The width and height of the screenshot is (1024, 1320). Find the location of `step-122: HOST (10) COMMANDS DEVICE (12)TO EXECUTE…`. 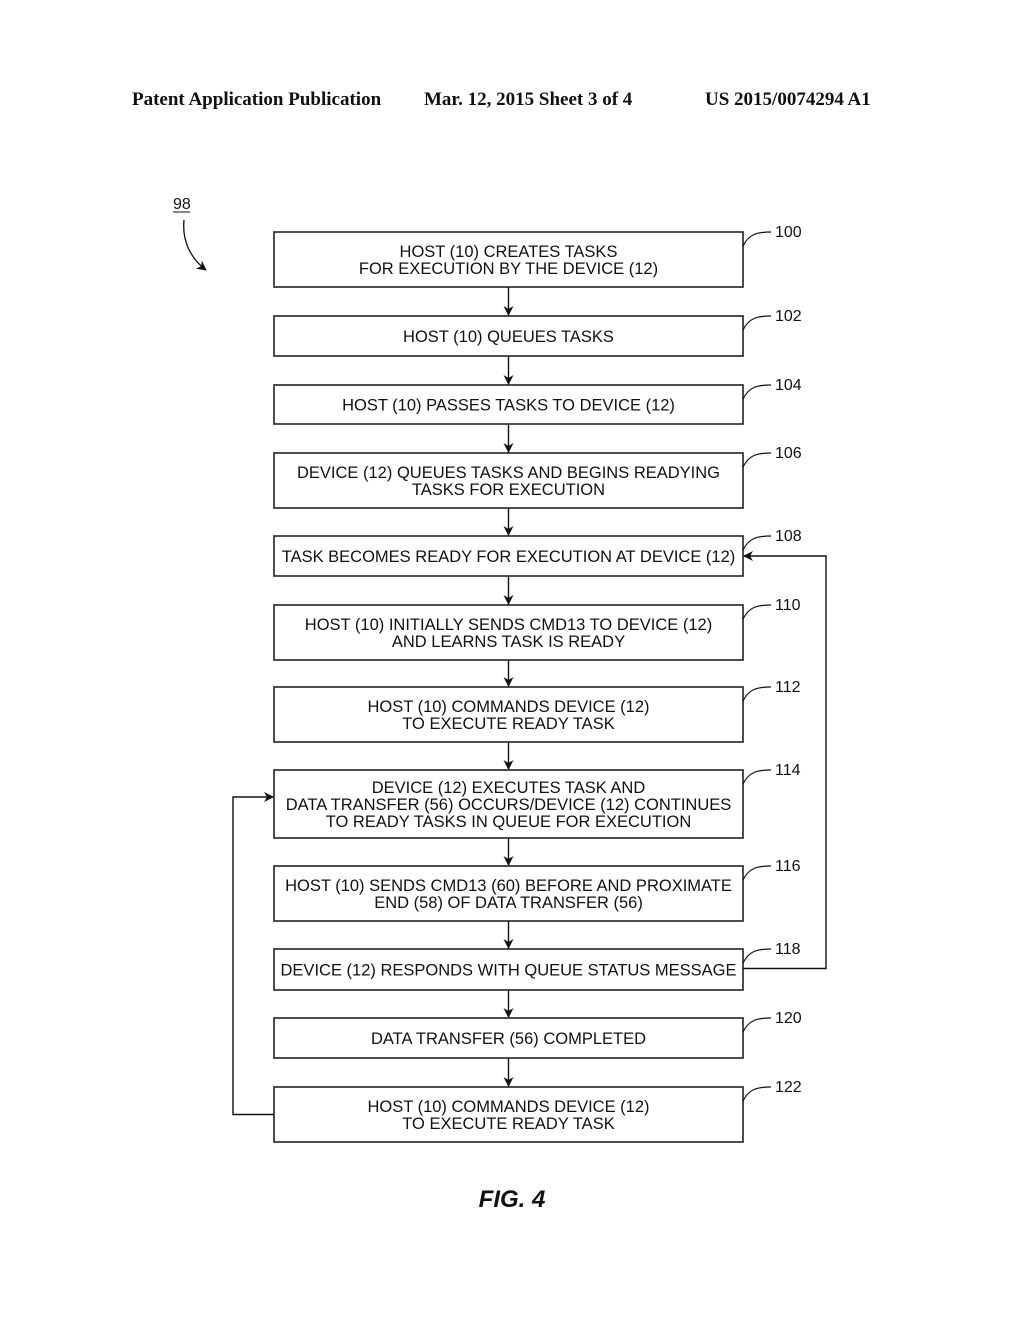

step-122: HOST (10) COMMANDS DEVICE (12)TO EXECUTE… is located at coordinates (537, 1111).